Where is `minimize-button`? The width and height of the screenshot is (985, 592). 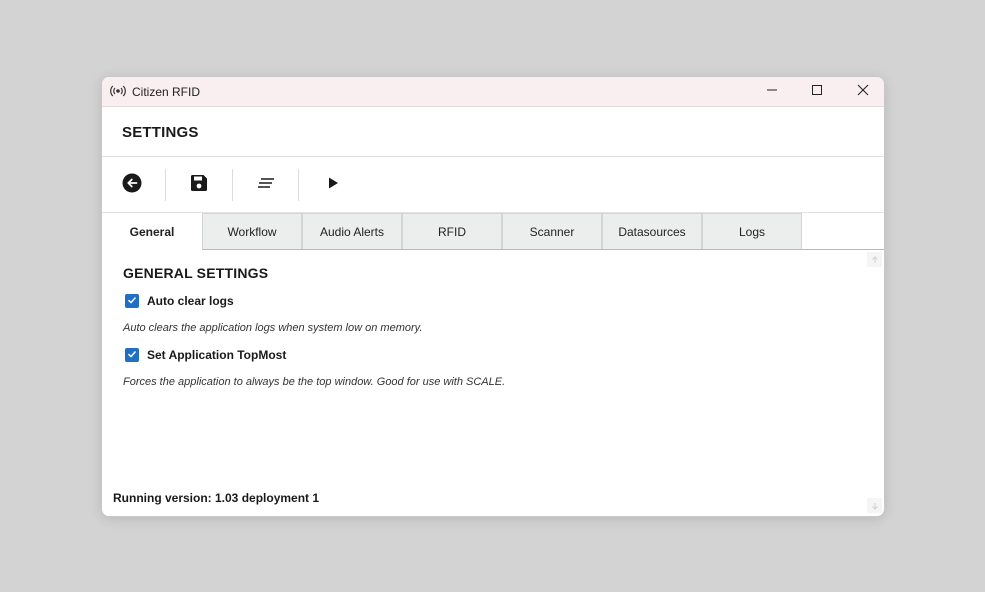 minimize-button is located at coordinates (772, 92).